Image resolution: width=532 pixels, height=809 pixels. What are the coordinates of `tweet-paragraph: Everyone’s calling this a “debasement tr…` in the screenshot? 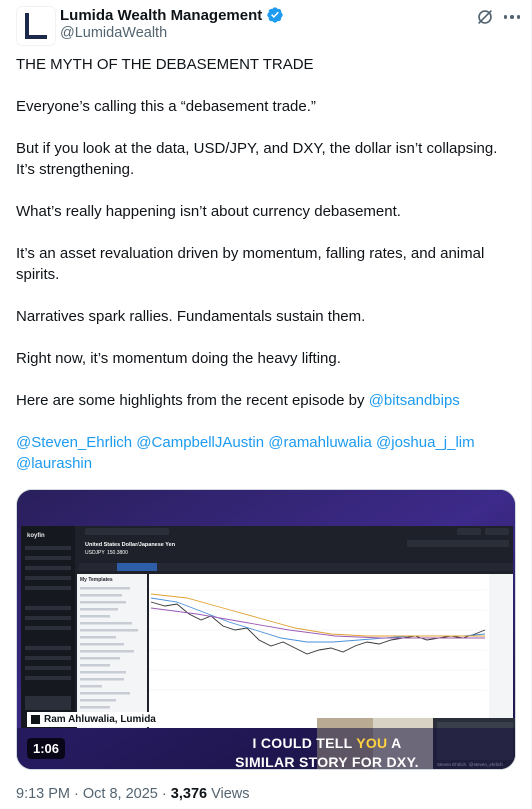 It's located at (166, 106).